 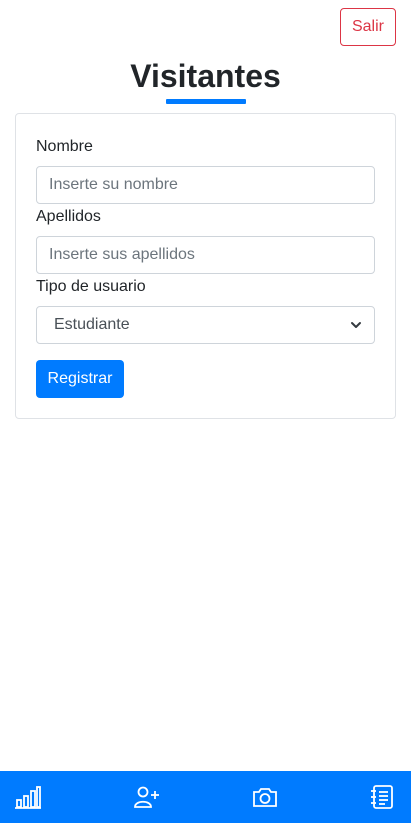 What do you see at coordinates (205, 185) in the screenshot?
I see `name-input` at bounding box center [205, 185].